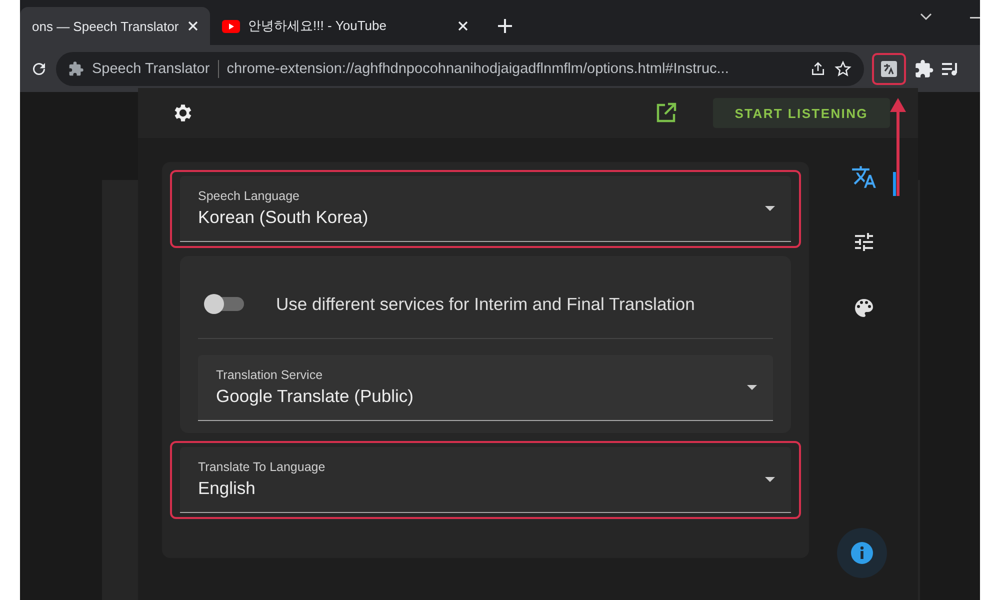 This screenshot has width=1000, height=600. What do you see at coordinates (486, 480) in the screenshot?
I see `dropdown-field: Translate To Language English` at bounding box center [486, 480].